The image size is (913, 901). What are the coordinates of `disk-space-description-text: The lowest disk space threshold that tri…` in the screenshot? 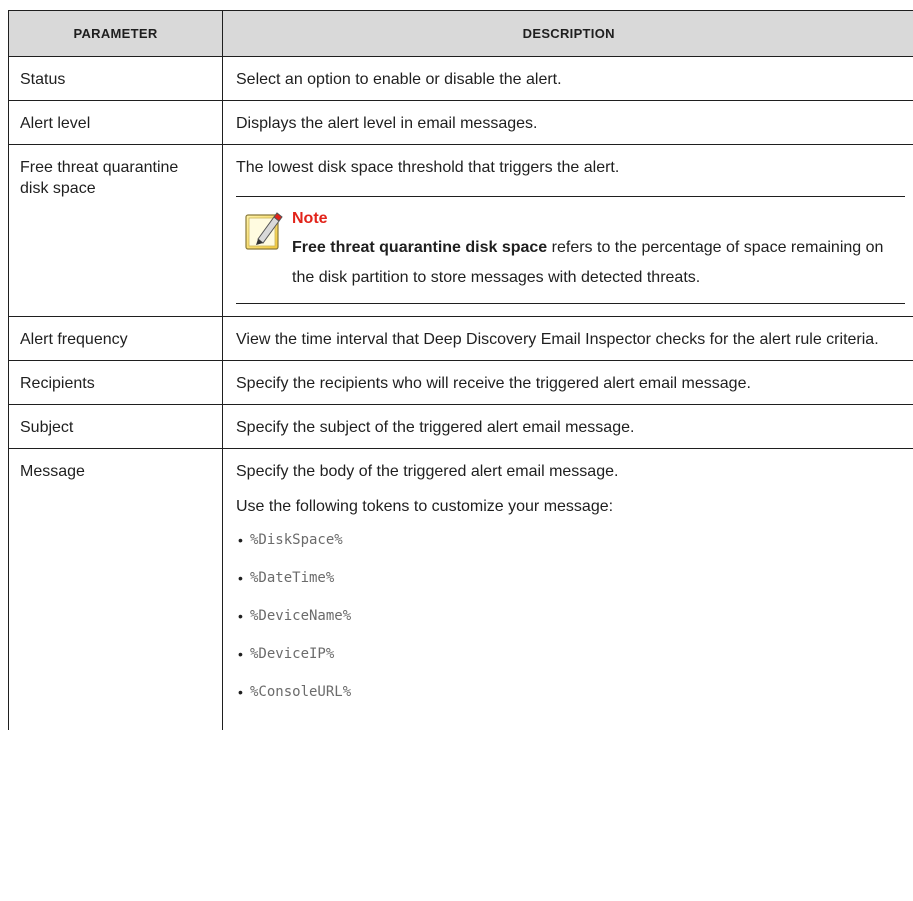 It's located at (428, 167).